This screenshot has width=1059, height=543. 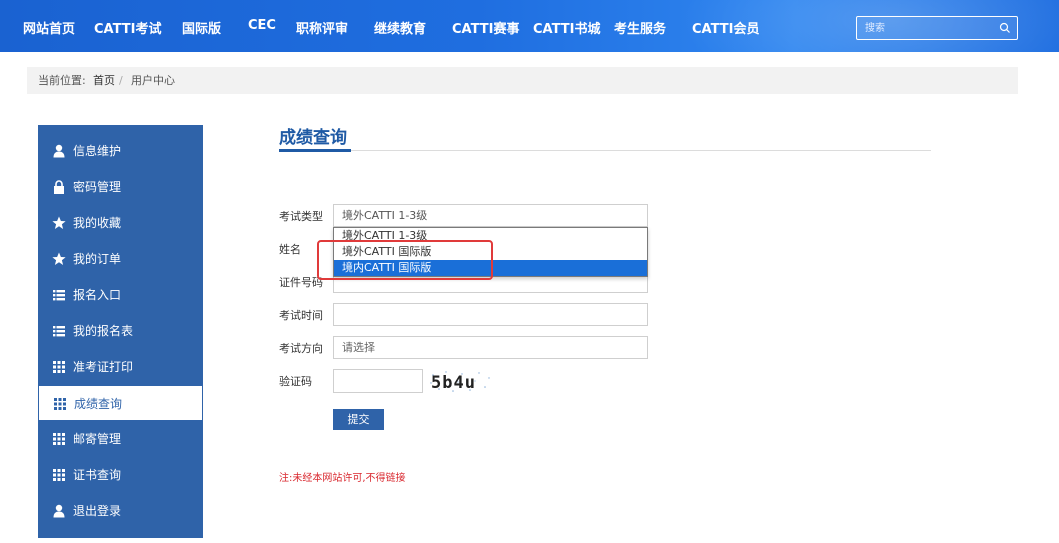 What do you see at coordinates (97, 295) in the screenshot?
I see `sidebar-item-label: 报名入口` at bounding box center [97, 295].